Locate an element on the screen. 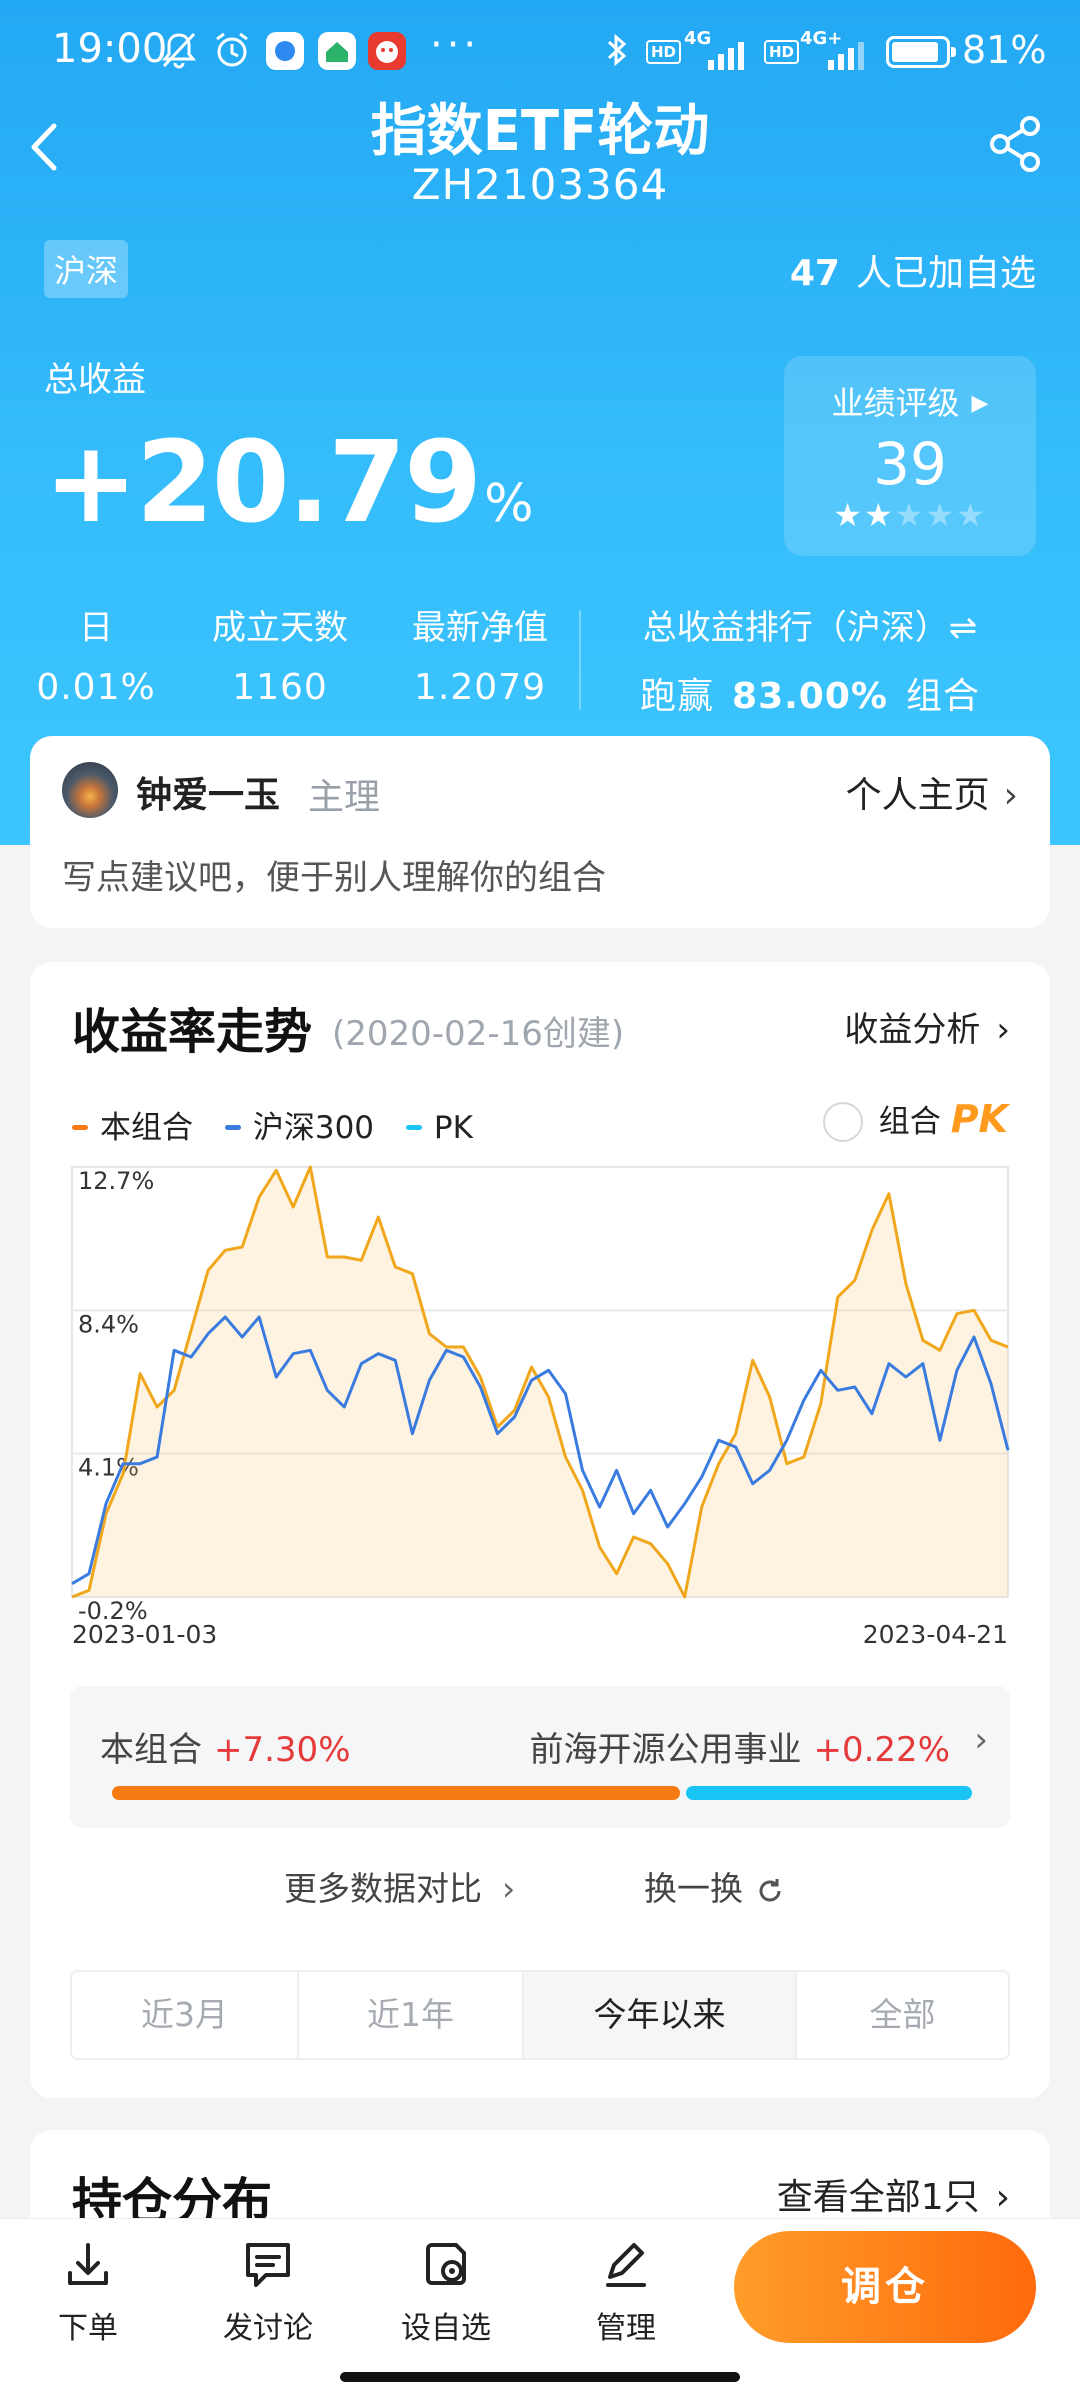  market-tag: 沪深 is located at coordinates (86, 269).